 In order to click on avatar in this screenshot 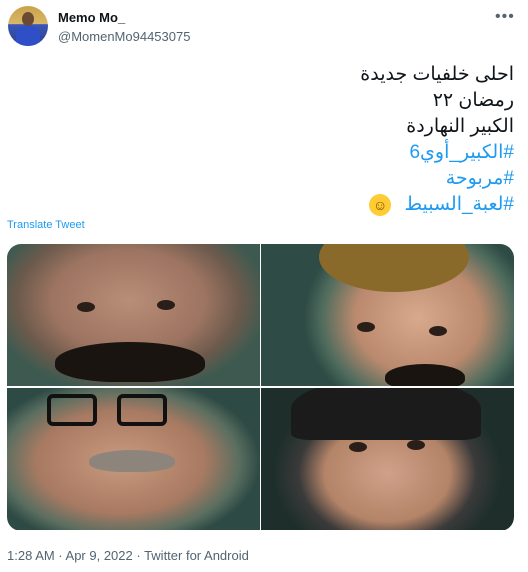, I will do `click(28, 26)`.